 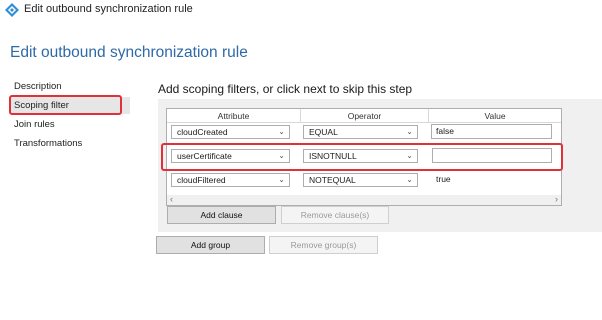 What do you see at coordinates (201, 180) in the screenshot?
I see `attribute-select-value: cloudFiltered` at bounding box center [201, 180].